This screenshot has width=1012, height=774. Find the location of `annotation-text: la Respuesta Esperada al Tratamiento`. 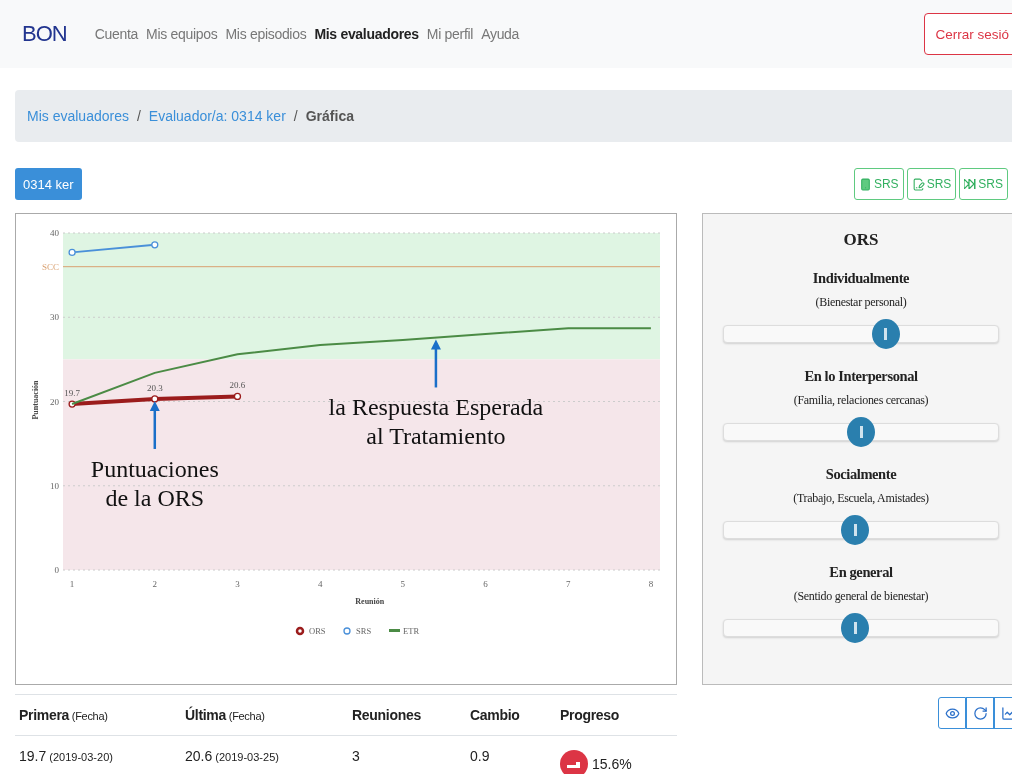

annotation-text: la Respuesta Esperada al Tratamiento is located at coordinates (436, 422).